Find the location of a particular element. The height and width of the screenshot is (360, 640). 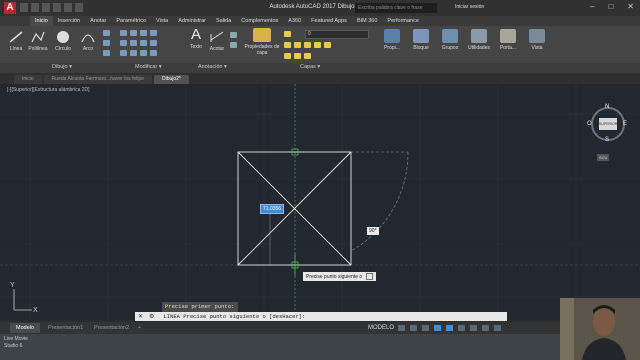

panel-dibujo: Dibujo ▾ is located at coordinates (62, 67).